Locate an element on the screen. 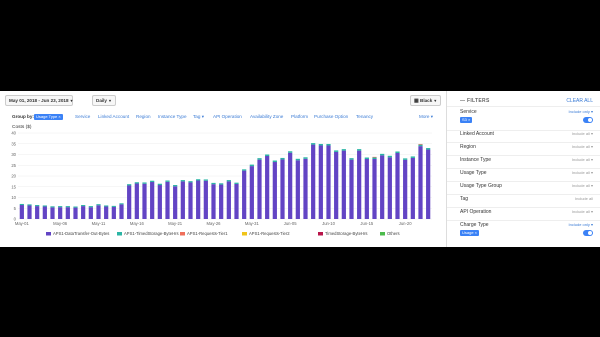  filter-api-operation: API Operation Include all ▾ is located at coordinates (526, 214).